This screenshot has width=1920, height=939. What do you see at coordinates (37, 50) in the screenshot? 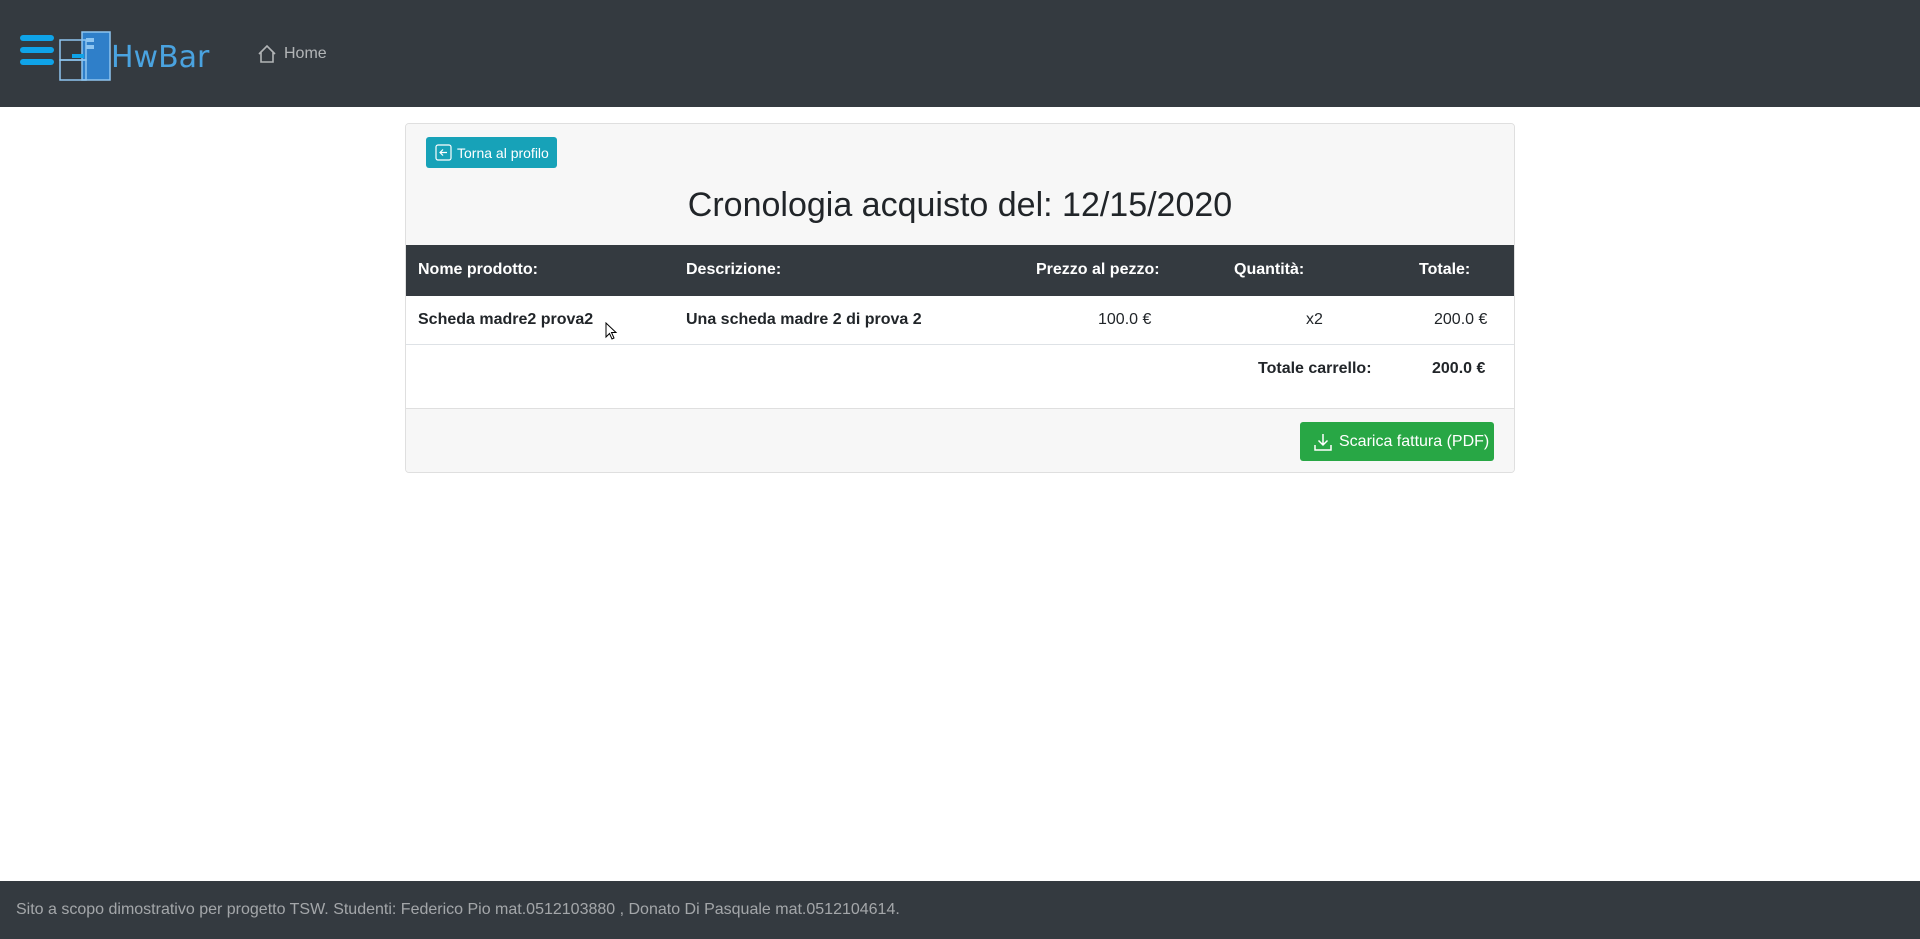
I see `menu-icon` at bounding box center [37, 50].